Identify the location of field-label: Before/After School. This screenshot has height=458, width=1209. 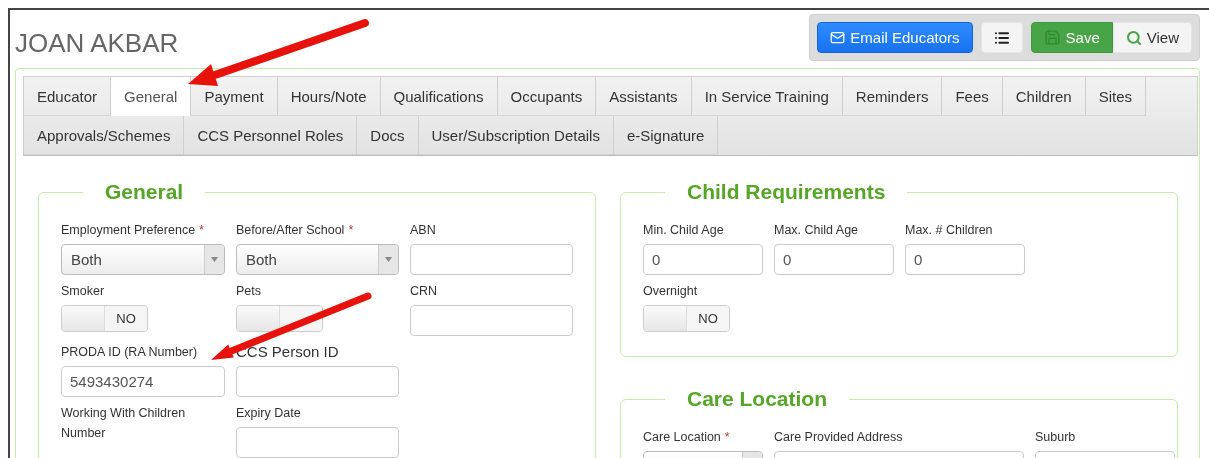
(290, 230).